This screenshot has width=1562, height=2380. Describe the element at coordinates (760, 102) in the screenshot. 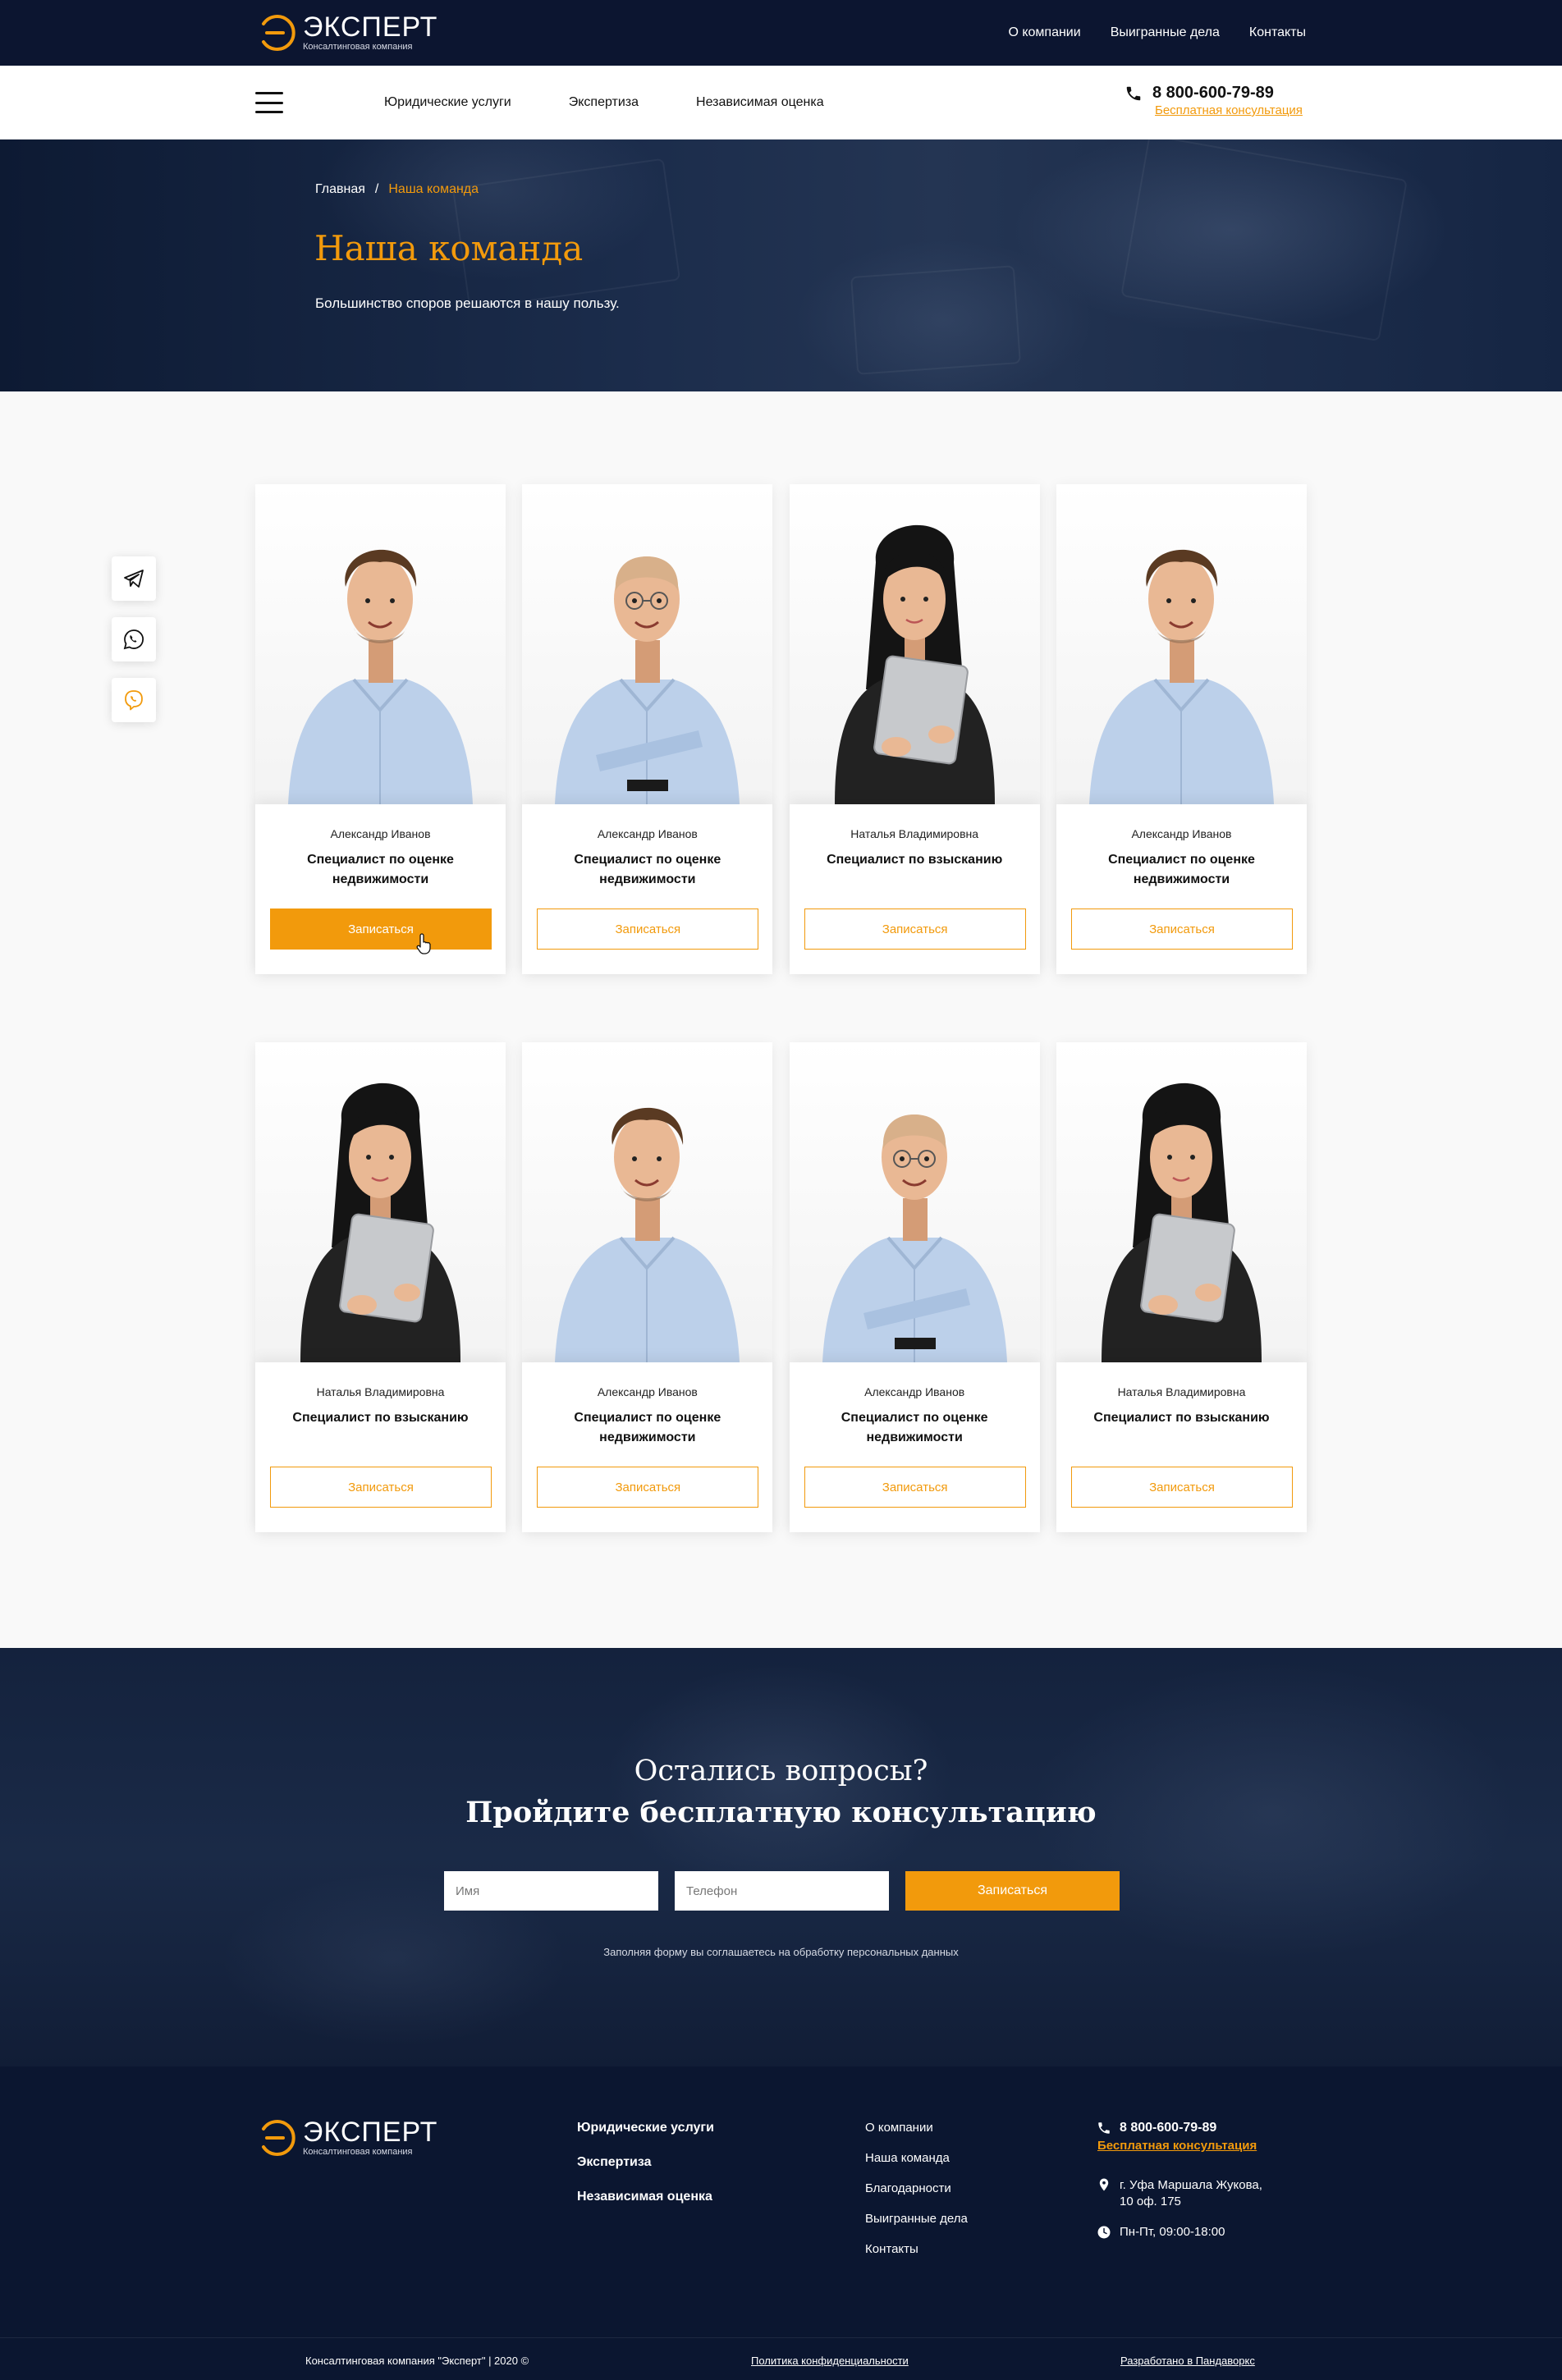

I see `nav-independent-assessment: Независимая оценка` at that location.